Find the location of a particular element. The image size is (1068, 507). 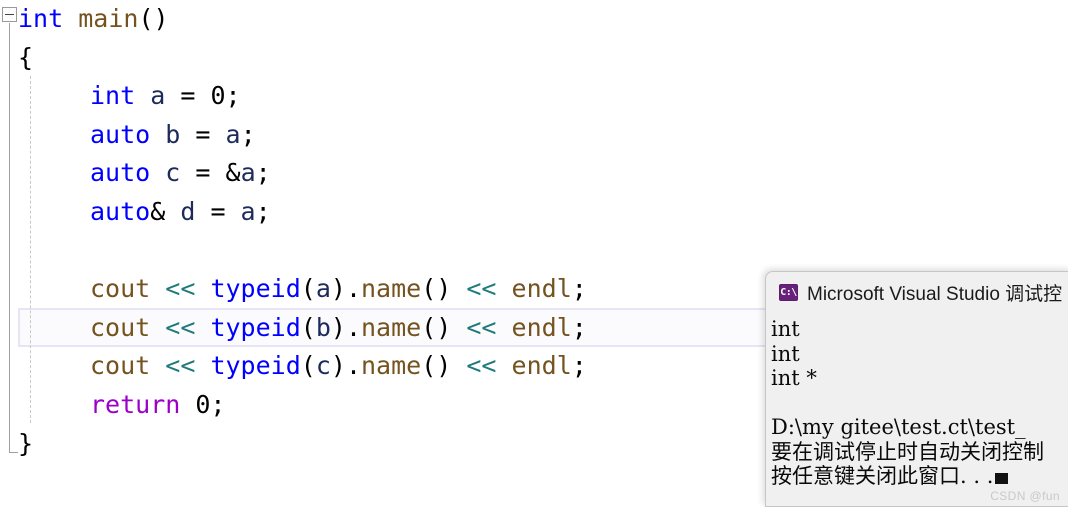

code-line-text: cout << typeid(a).name() << endl; is located at coordinates (338, 289).